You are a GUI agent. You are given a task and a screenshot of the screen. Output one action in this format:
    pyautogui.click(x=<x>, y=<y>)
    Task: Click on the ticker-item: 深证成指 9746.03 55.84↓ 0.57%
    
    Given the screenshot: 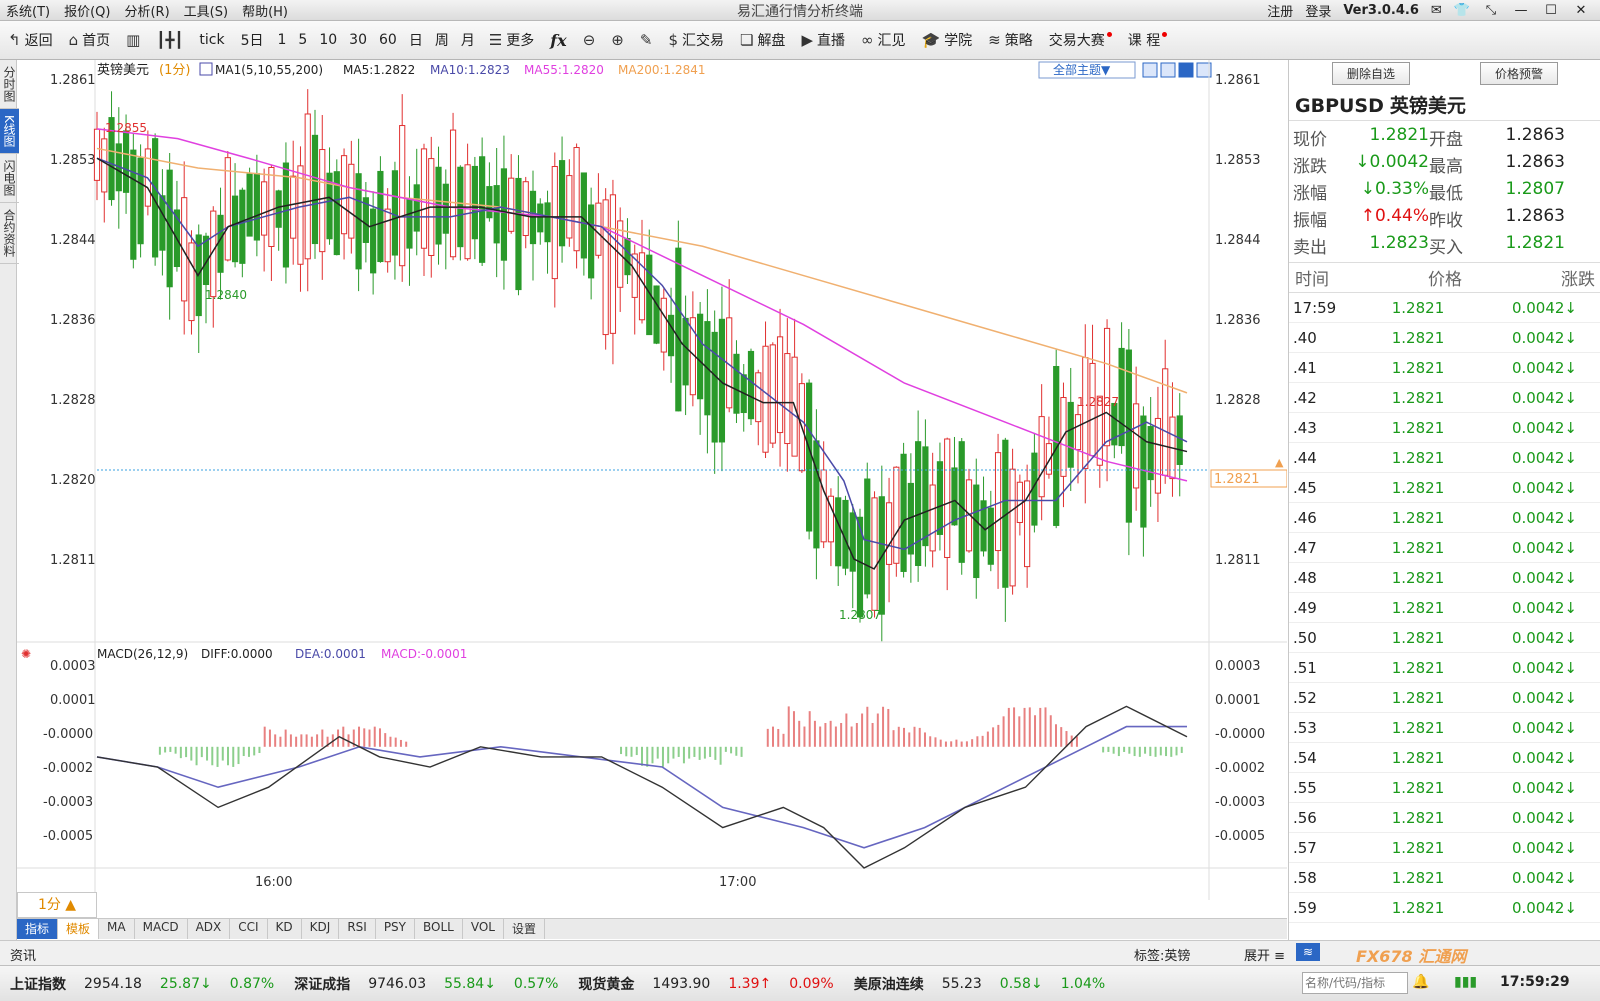 What is the action you would take?
    pyautogui.click(x=426, y=984)
    